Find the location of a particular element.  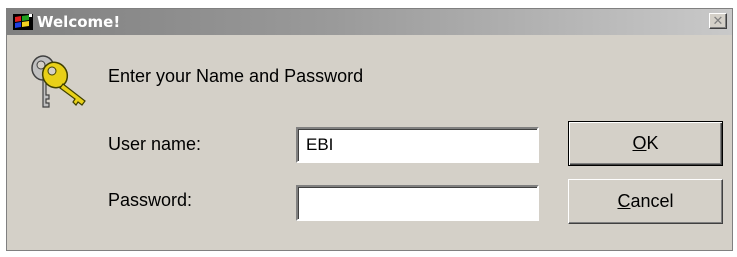

window-title: Welcome! is located at coordinates (79, 22).